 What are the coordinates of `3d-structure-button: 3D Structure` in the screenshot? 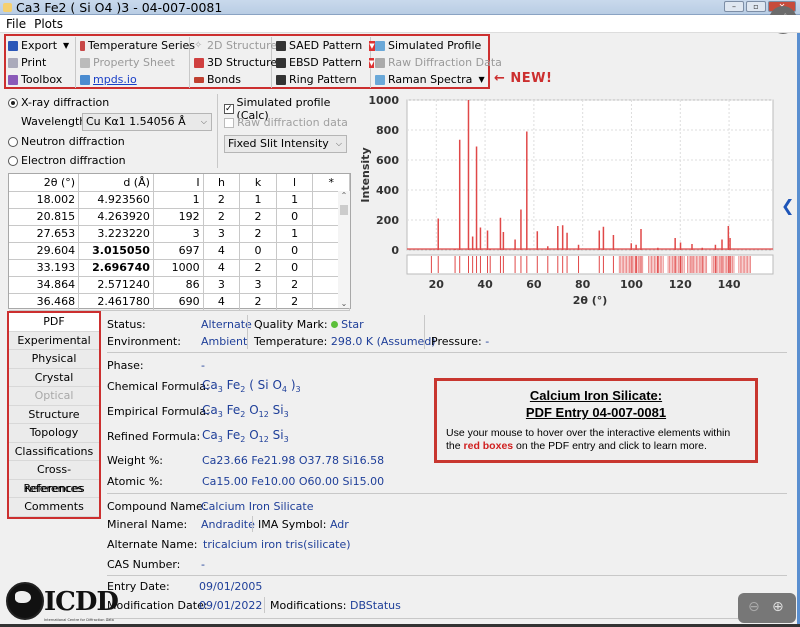 It's located at (234, 62).